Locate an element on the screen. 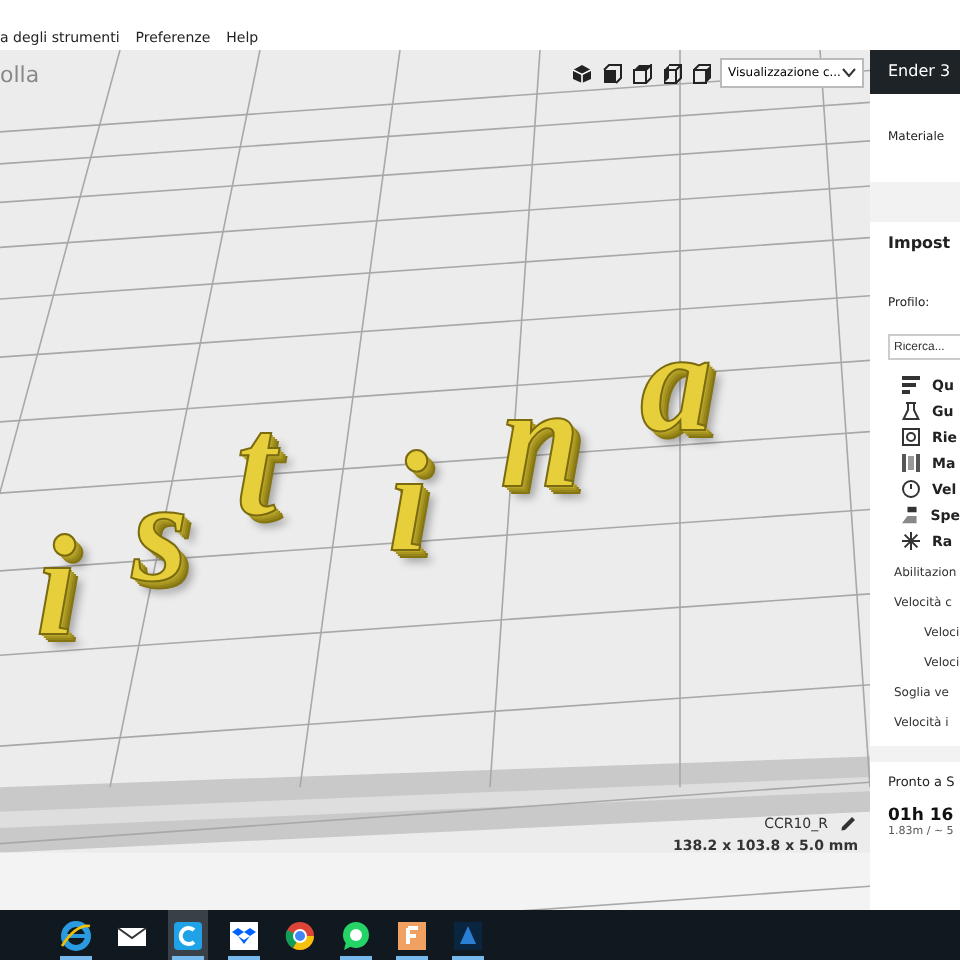 This screenshot has width=960, height=960. speed-icon is located at coordinates (911, 489).